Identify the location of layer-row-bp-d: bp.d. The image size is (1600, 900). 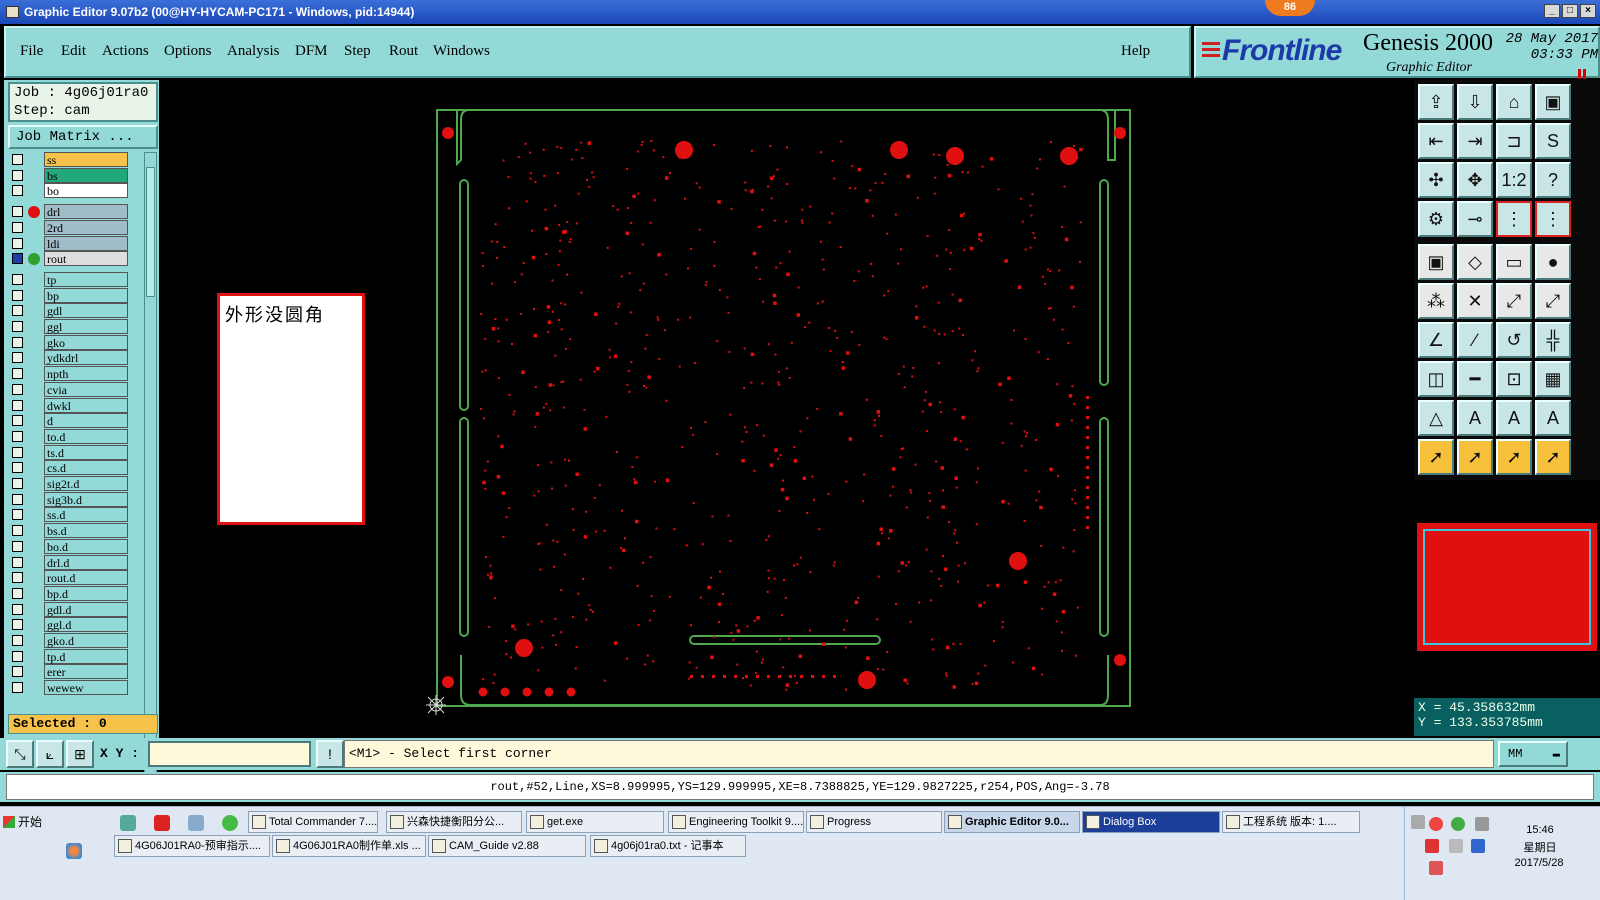
(68, 593).